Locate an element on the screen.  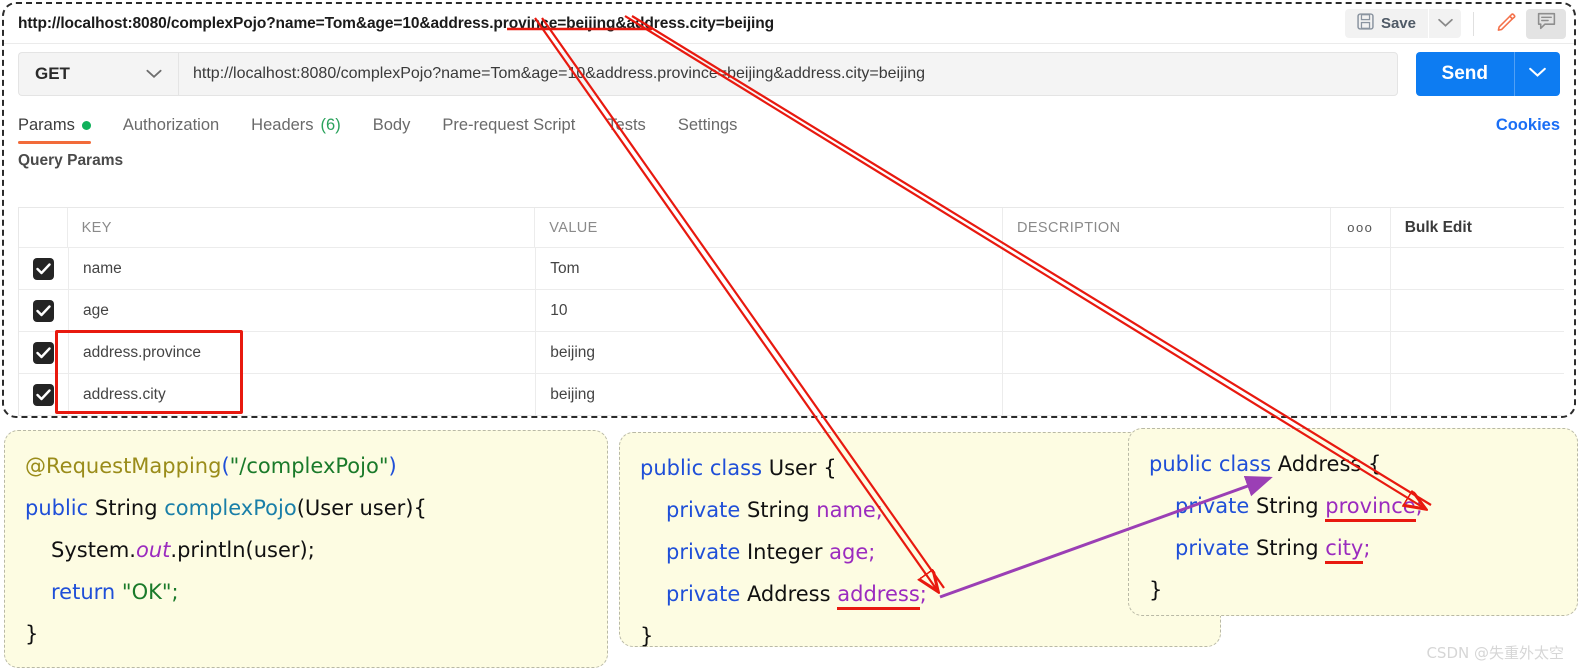
comment-icon is located at coordinates (1546, 23).